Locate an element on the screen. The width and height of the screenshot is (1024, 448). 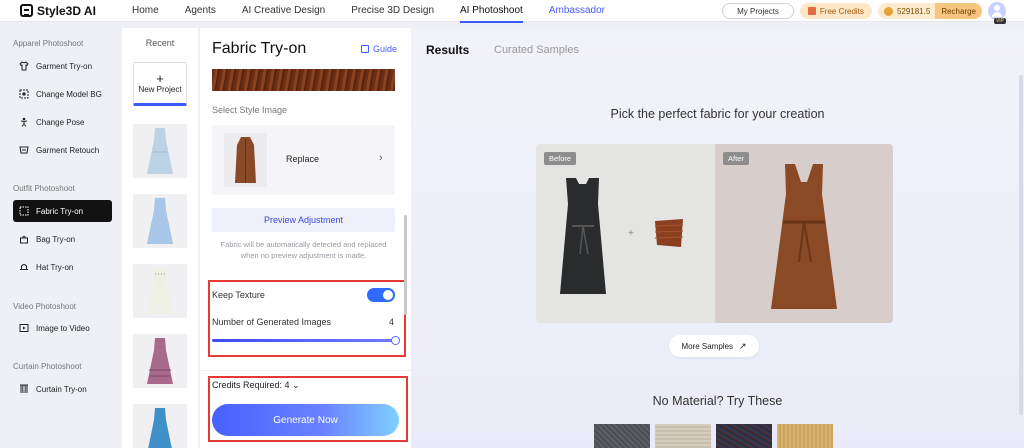
style3d-logo: Style3D AI is located at coordinates (70, 11).